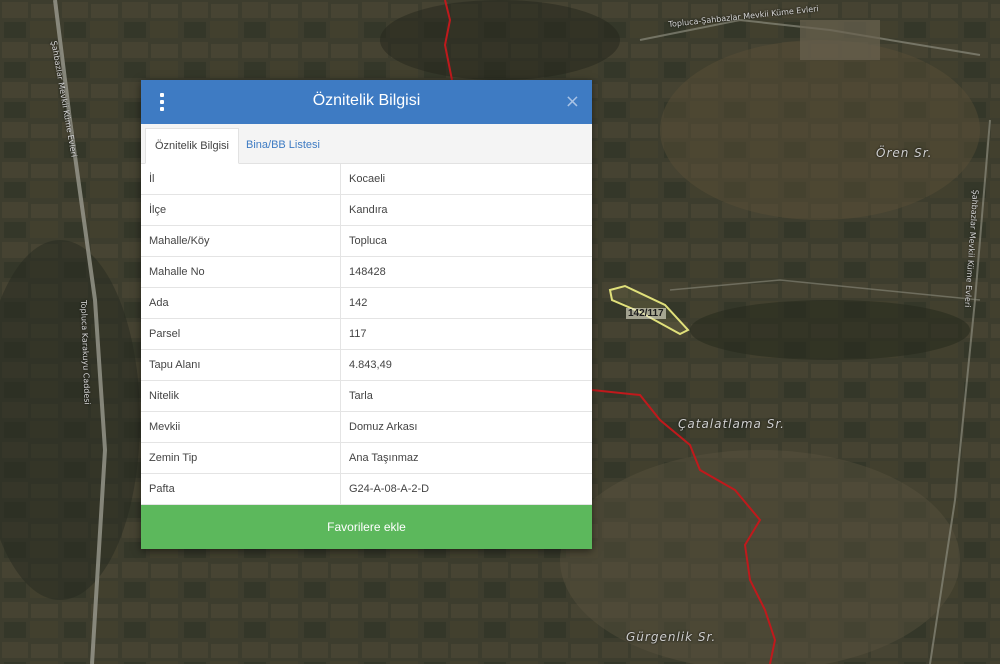  I want to click on attr-value: 148428, so click(466, 272).